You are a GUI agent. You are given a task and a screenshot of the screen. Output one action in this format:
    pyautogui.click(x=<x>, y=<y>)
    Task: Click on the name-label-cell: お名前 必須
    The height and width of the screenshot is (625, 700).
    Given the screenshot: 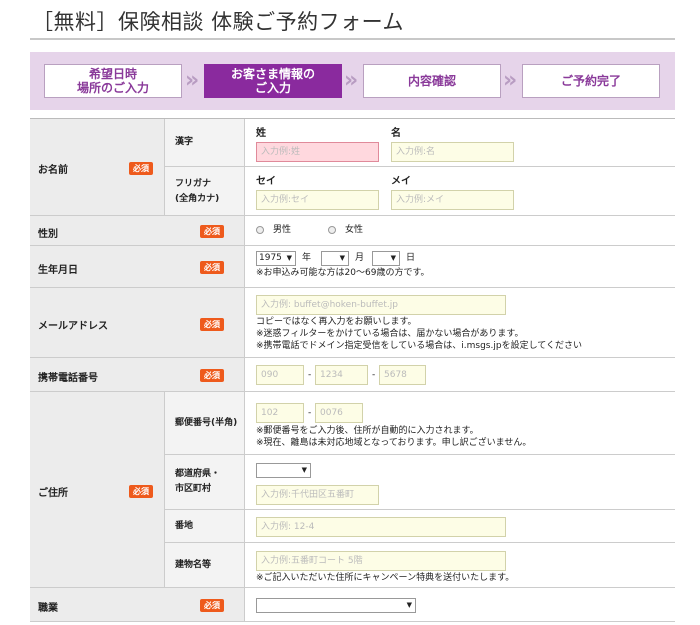 What is the action you would take?
    pyautogui.click(x=97, y=167)
    